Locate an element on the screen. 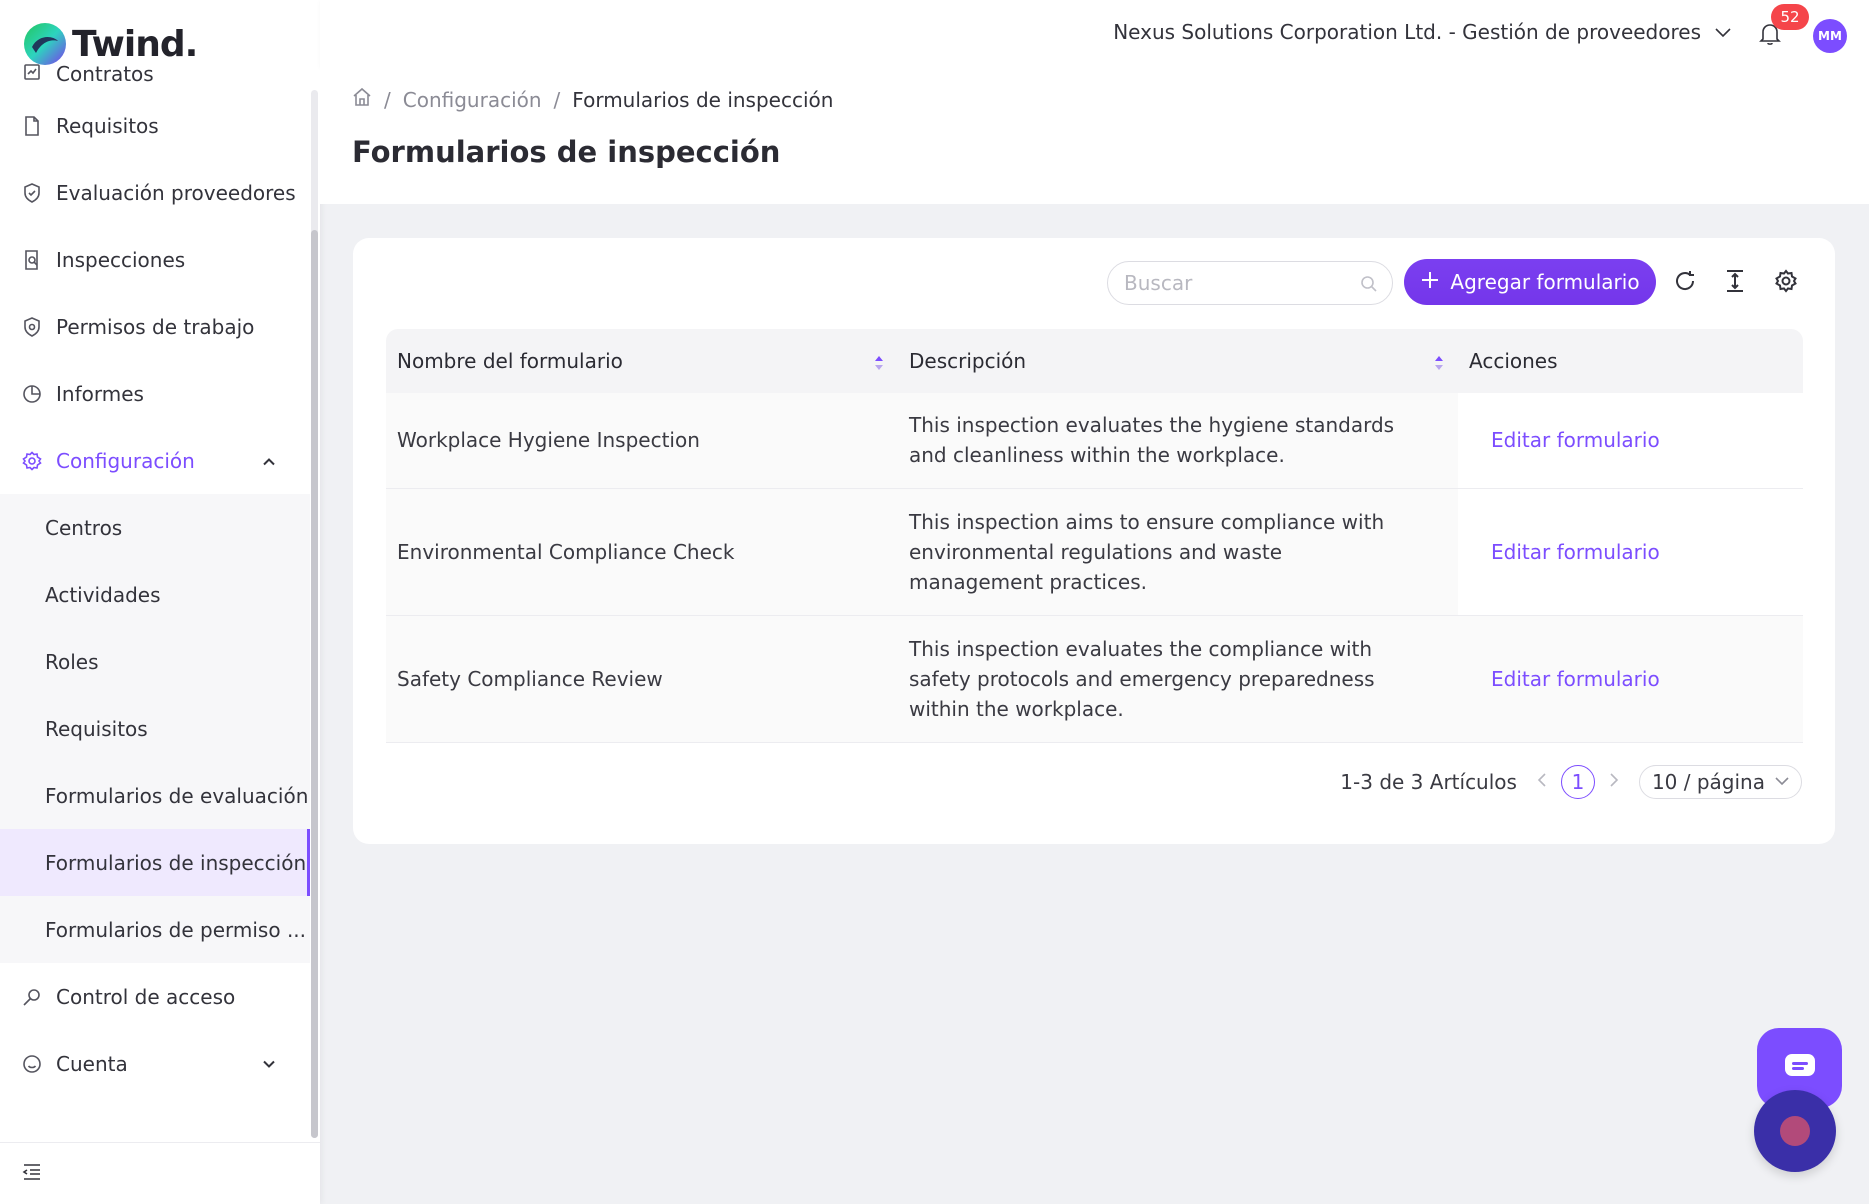  sidebar-item-inspecciones: Inspecciones is located at coordinates (155, 259).